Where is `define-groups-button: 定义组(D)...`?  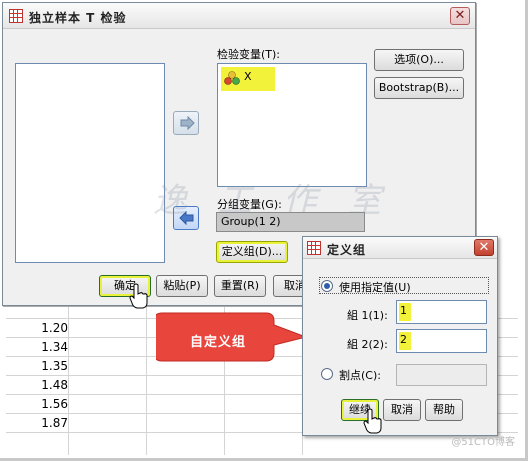
define-groups-button: 定义组(D)... is located at coordinates (252, 252).